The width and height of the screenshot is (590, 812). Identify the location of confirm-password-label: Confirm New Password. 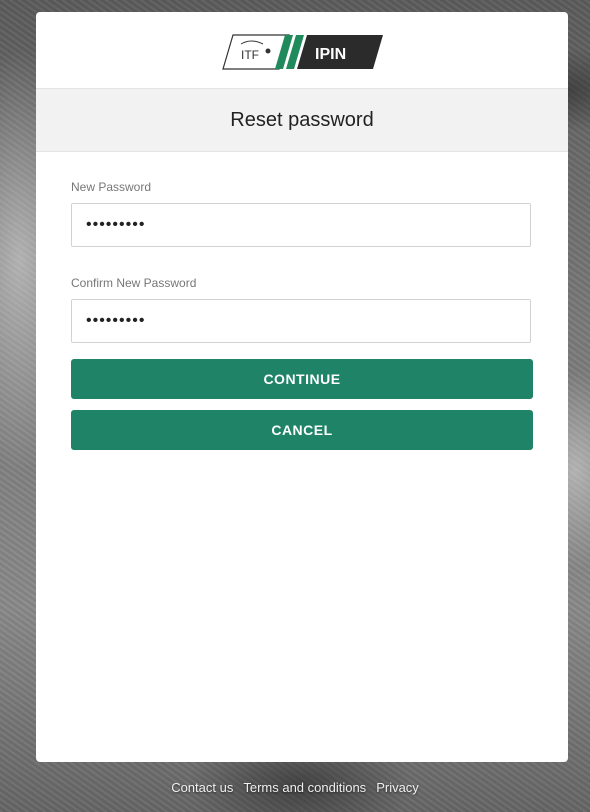
(134, 283).